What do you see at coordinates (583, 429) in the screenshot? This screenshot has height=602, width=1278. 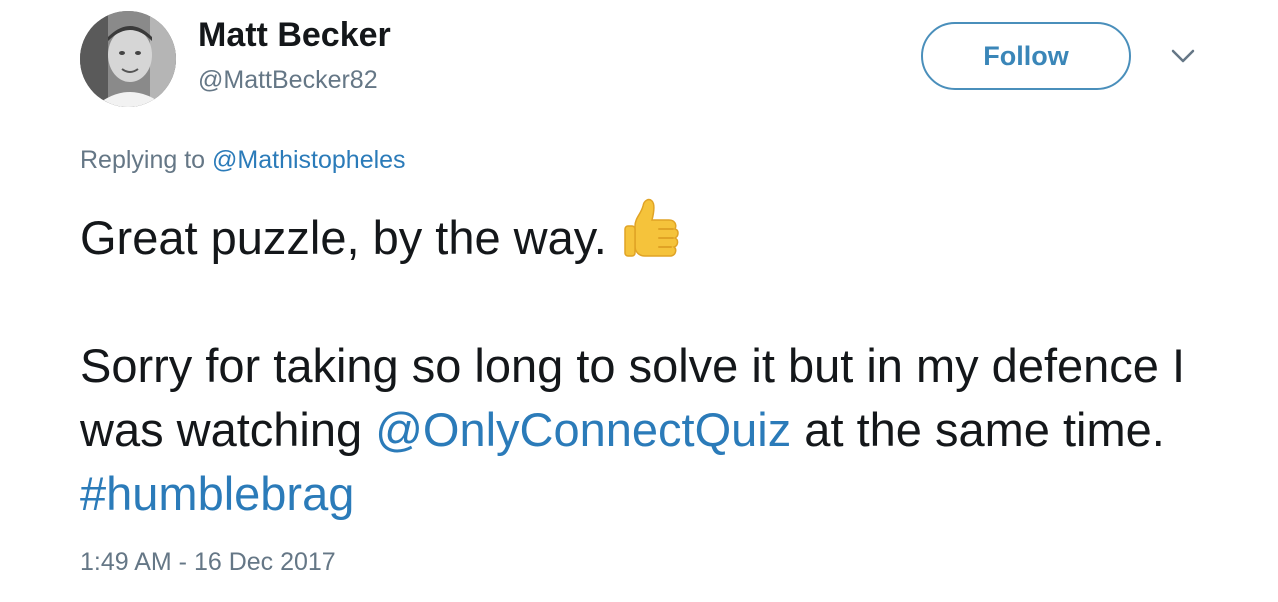 I see `mention-link: @OnlyConnectQuiz` at bounding box center [583, 429].